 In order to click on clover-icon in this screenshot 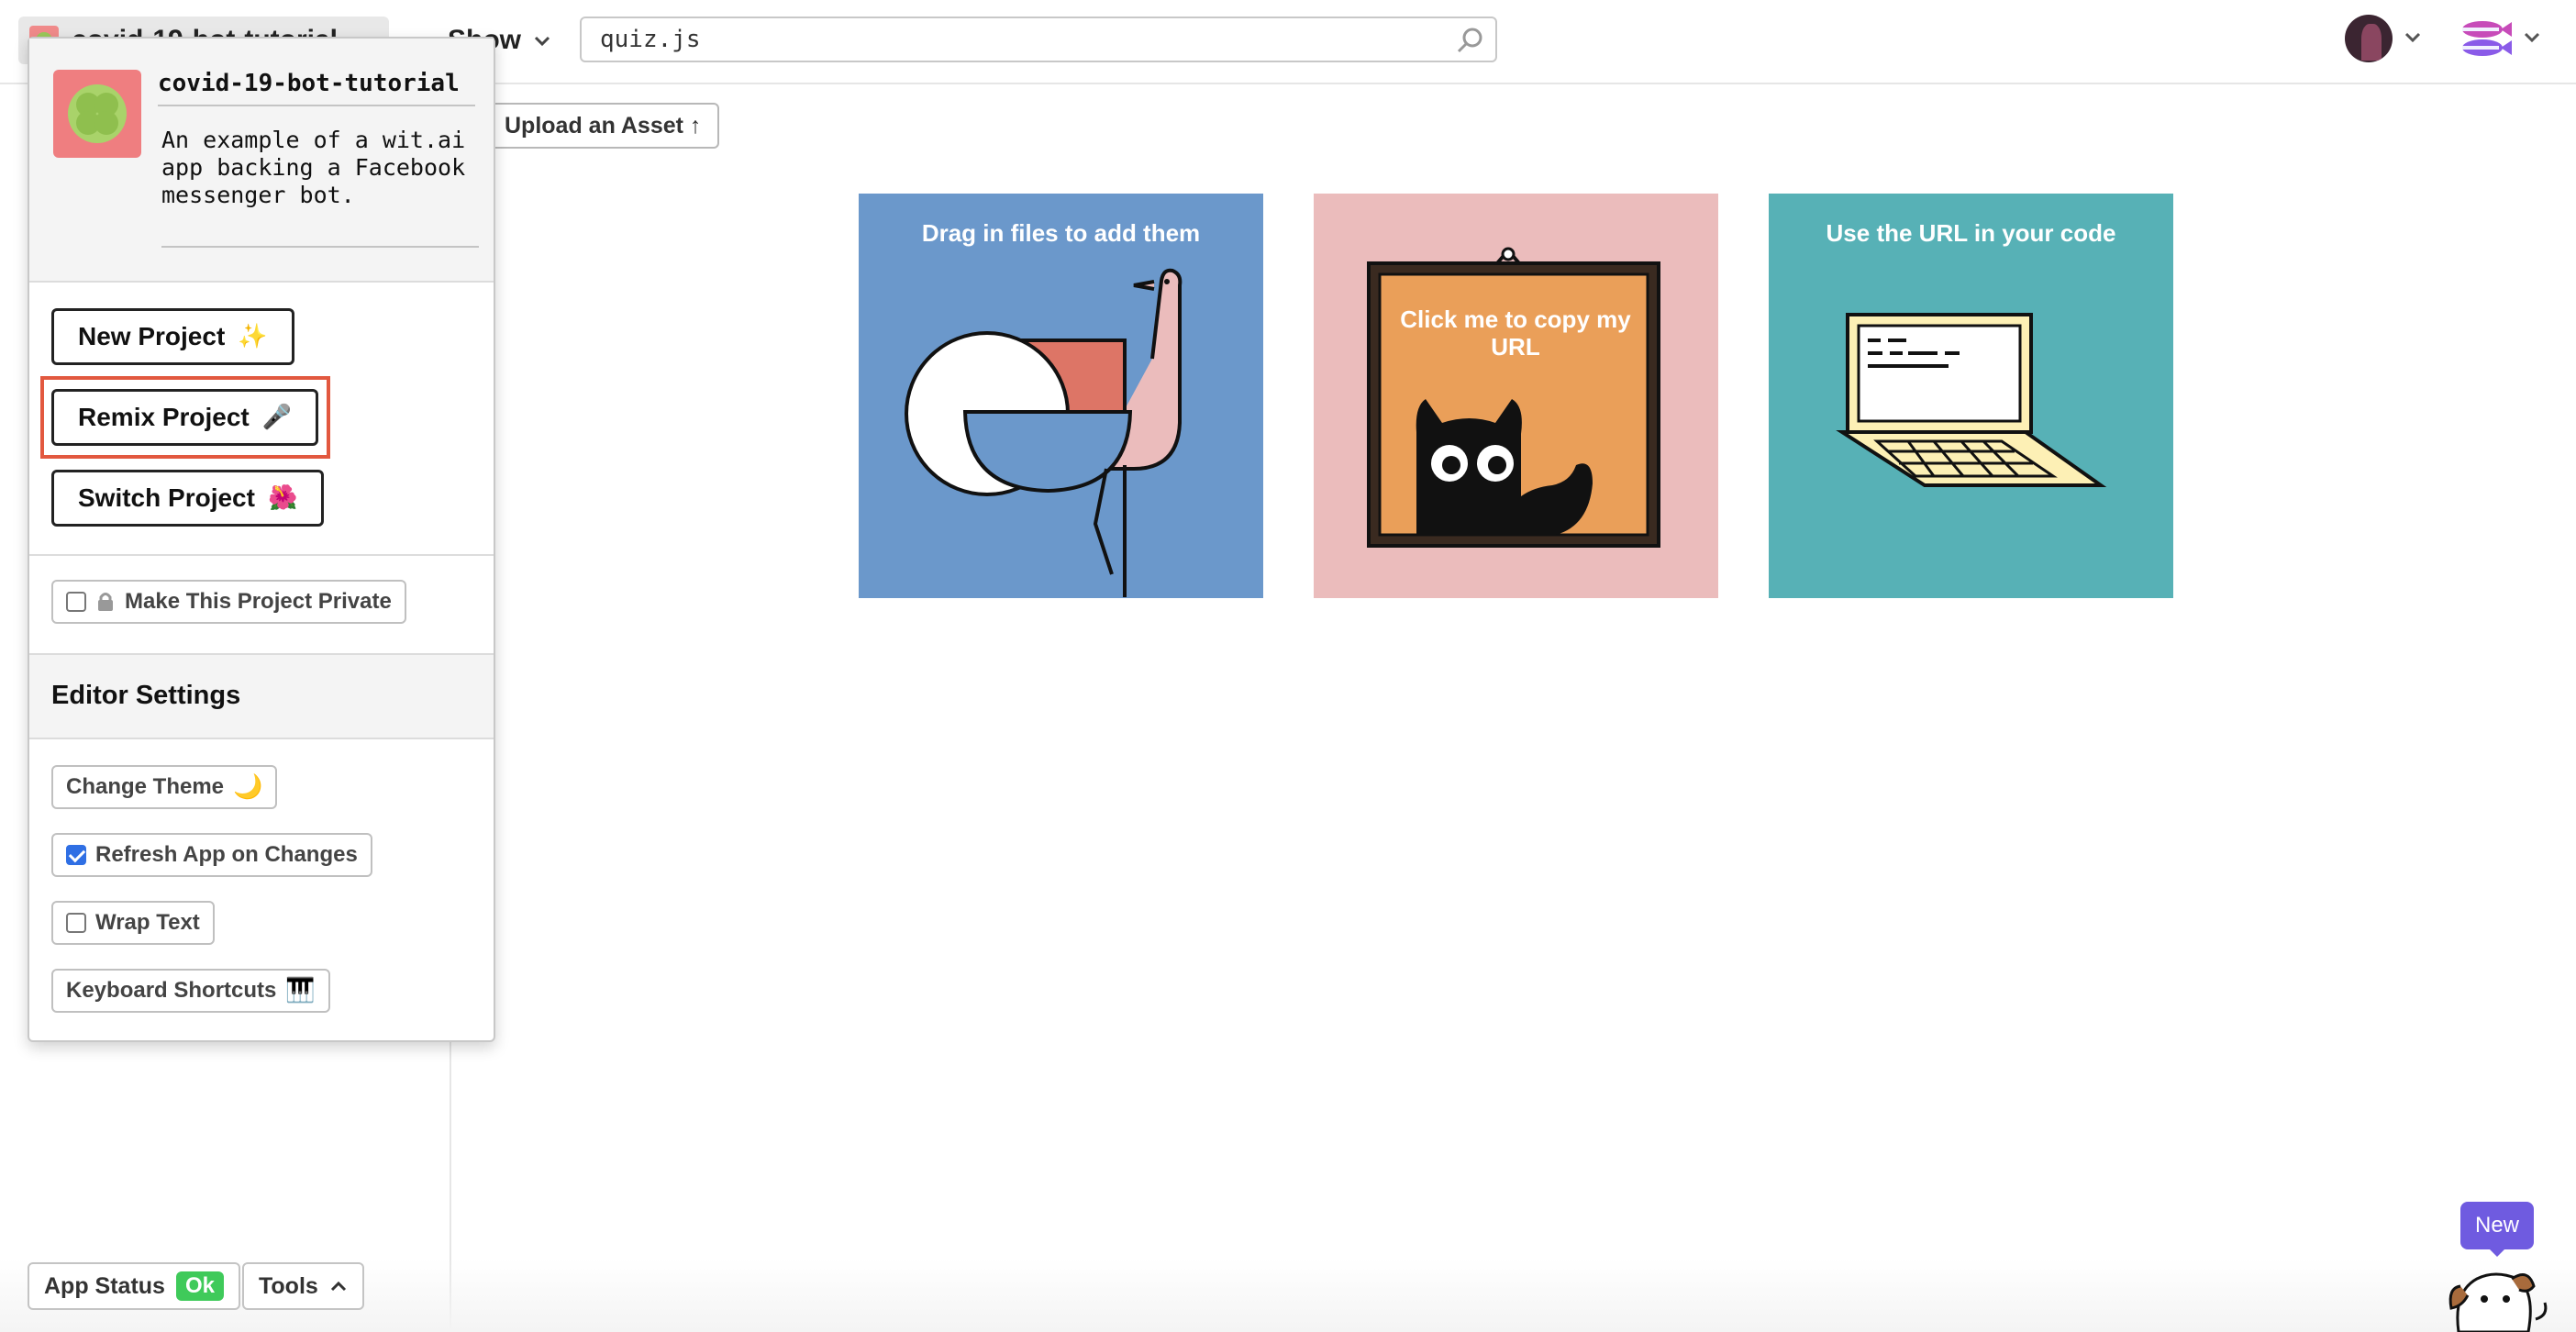, I will do `click(97, 113)`.